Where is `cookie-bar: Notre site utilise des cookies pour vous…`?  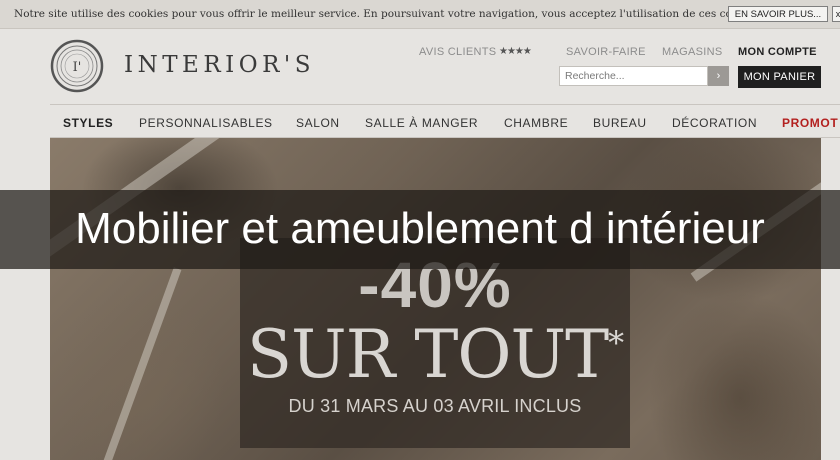 cookie-bar: Notre site utilise des cookies pour vous… is located at coordinates (420, 14).